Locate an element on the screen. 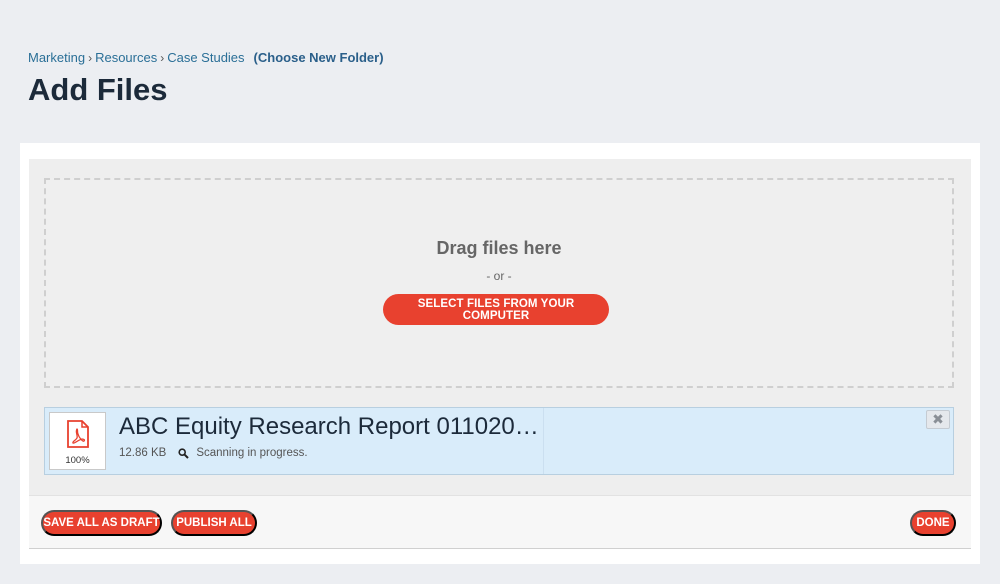 This screenshot has height=584, width=1000. done-button: DONE is located at coordinates (933, 523).